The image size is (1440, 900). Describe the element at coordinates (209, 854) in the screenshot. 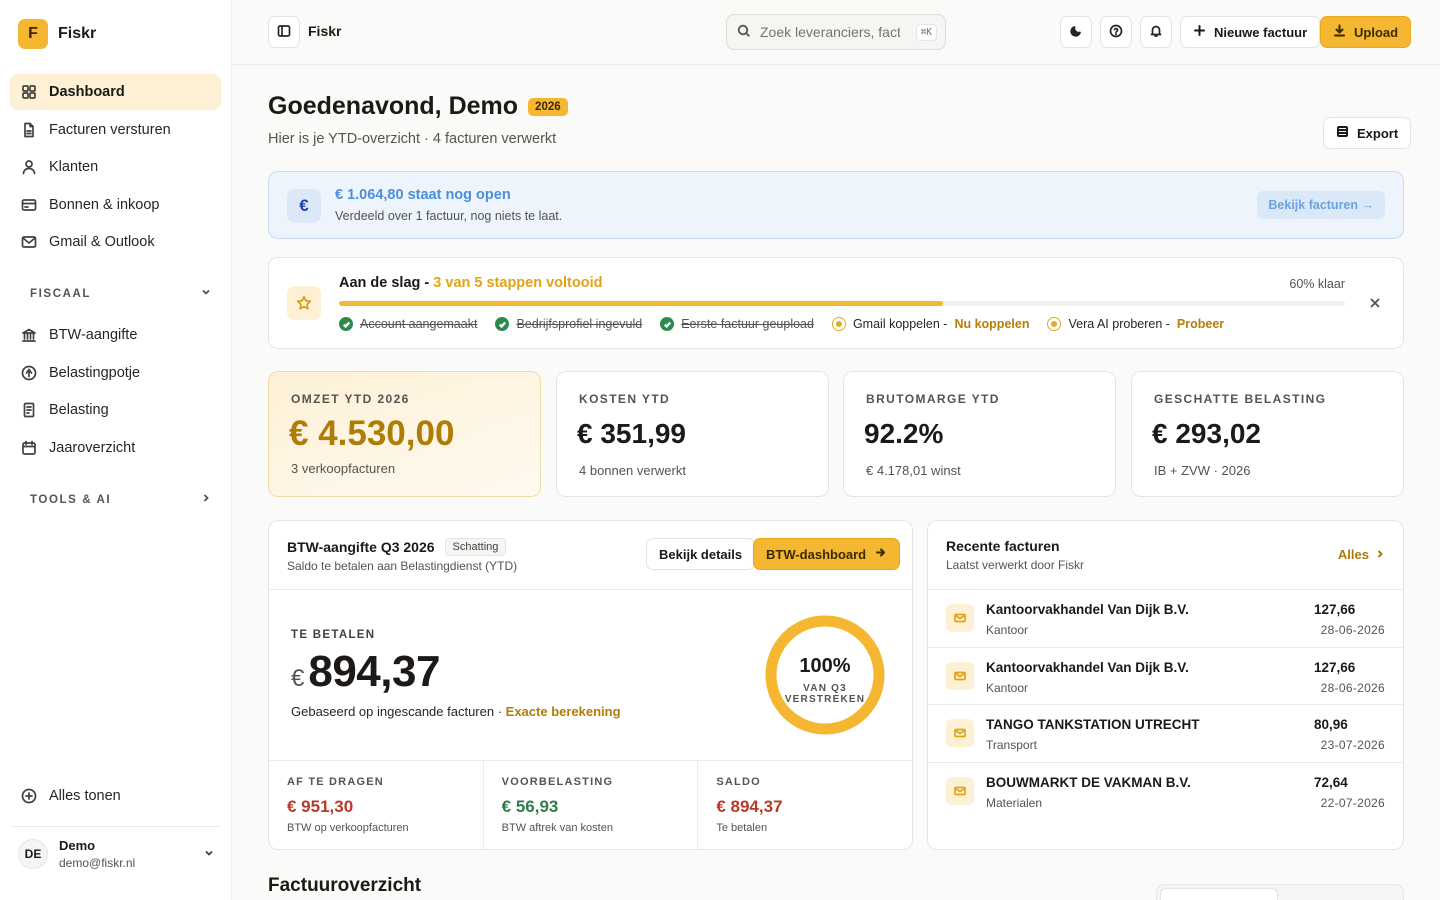

I see `chevron-down-icon` at that location.